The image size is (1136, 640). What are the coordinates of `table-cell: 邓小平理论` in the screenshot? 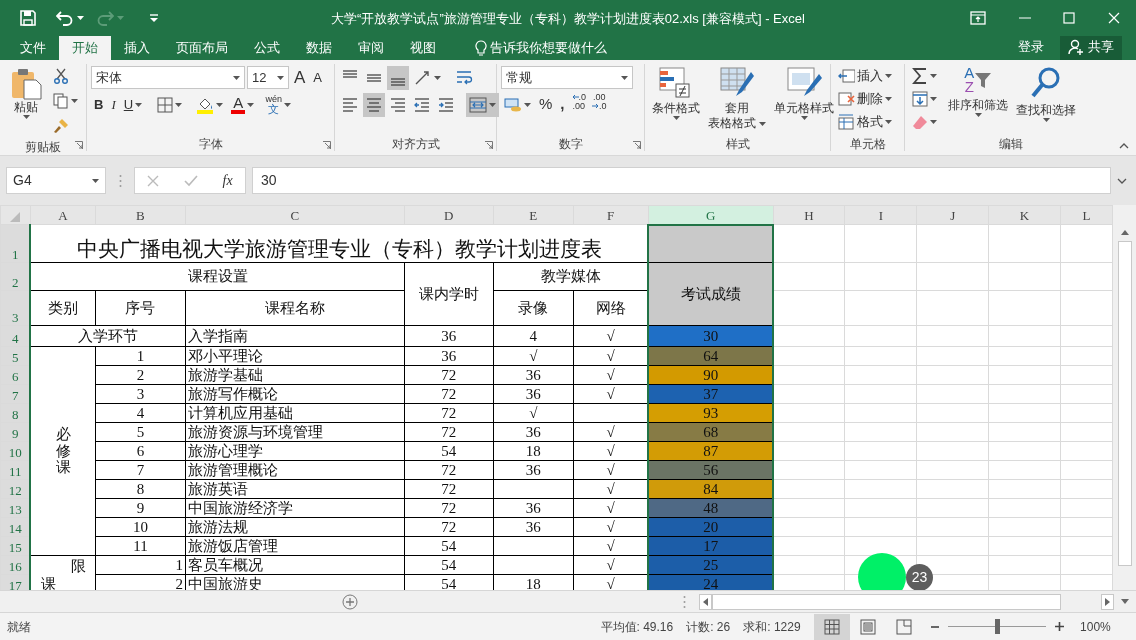 It's located at (295, 356).